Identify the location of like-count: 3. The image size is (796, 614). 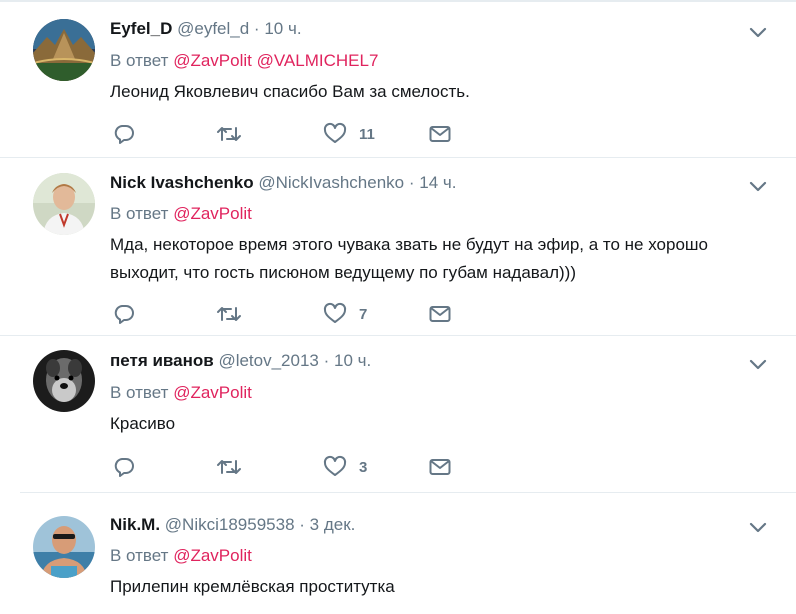
(363, 467).